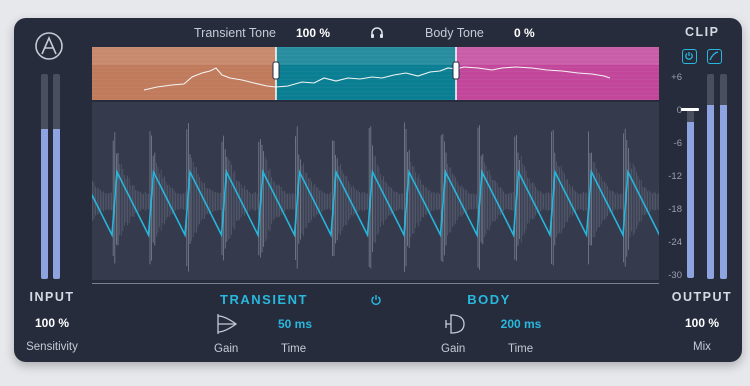 The width and height of the screenshot is (750, 386). What do you see at coordinates (677, 143) in the screenshot?
I see `clip-scale-tick: -6` at bounding box center [677, 143].